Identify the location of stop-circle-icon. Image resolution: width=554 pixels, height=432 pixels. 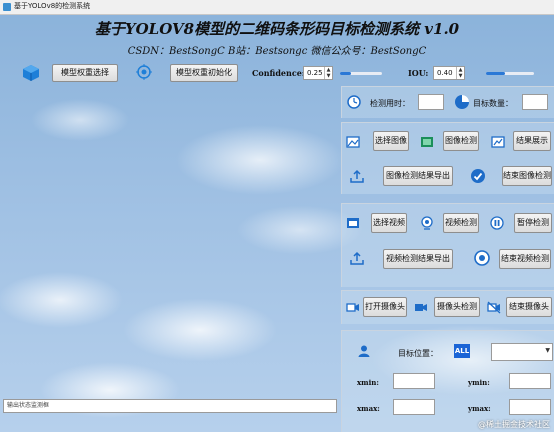
(482, 258).